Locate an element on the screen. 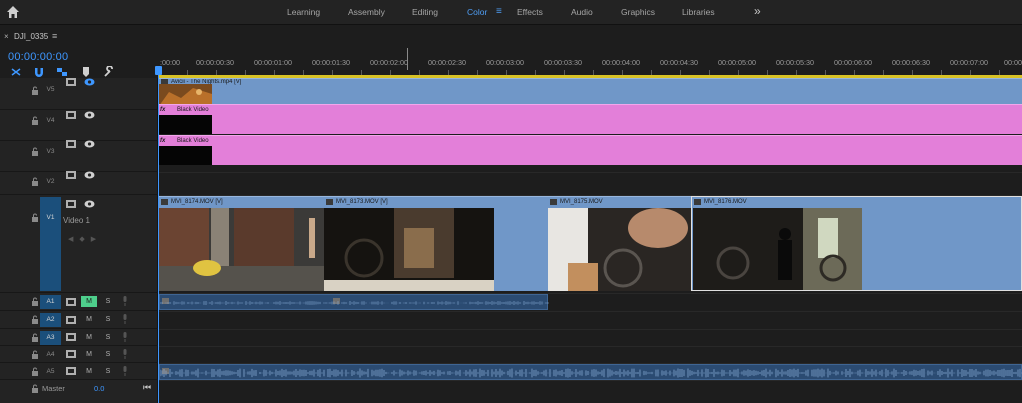  track-header-a2: A2 M S is located at coordinates (79, 320).